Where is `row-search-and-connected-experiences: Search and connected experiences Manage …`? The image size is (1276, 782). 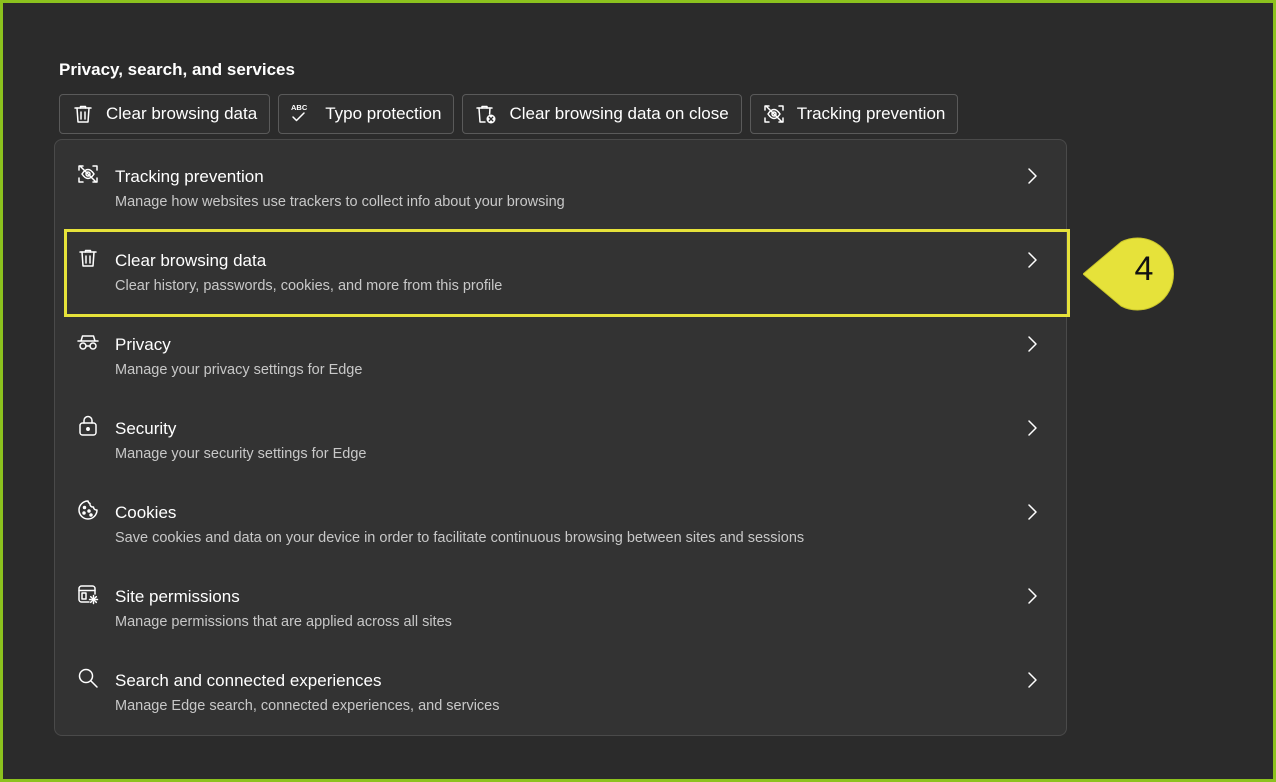 row-search-and-connected-experiences: Search and connected experiences Manage … is located at coordinates (560, 686).